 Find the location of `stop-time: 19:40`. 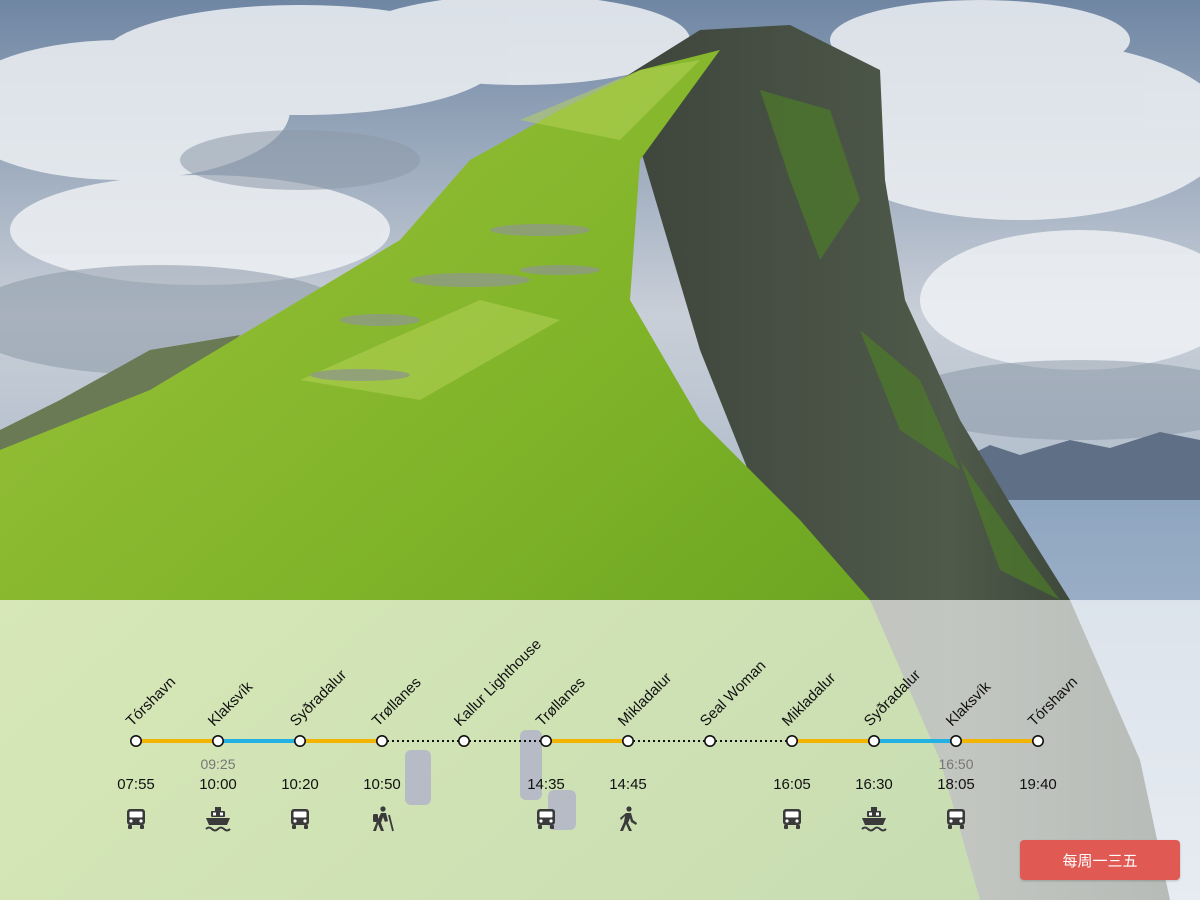

stop-time: 19:40 is located at coordinates (1038, 784).